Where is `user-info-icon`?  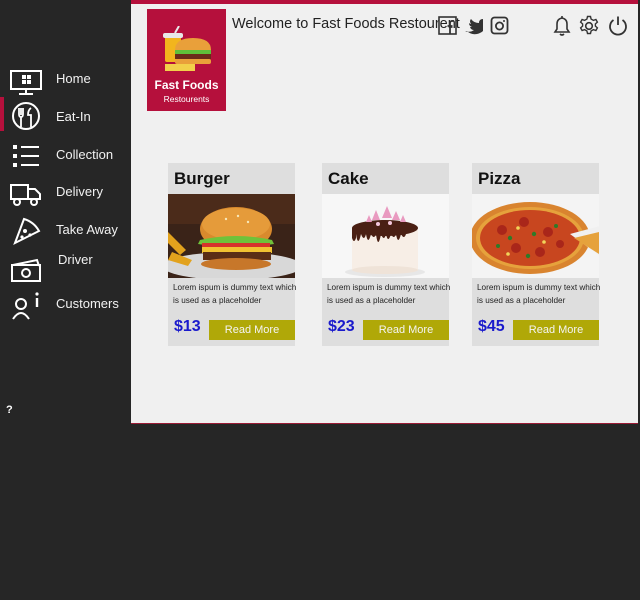 user-info-icon is located at coordinates (25, 306).